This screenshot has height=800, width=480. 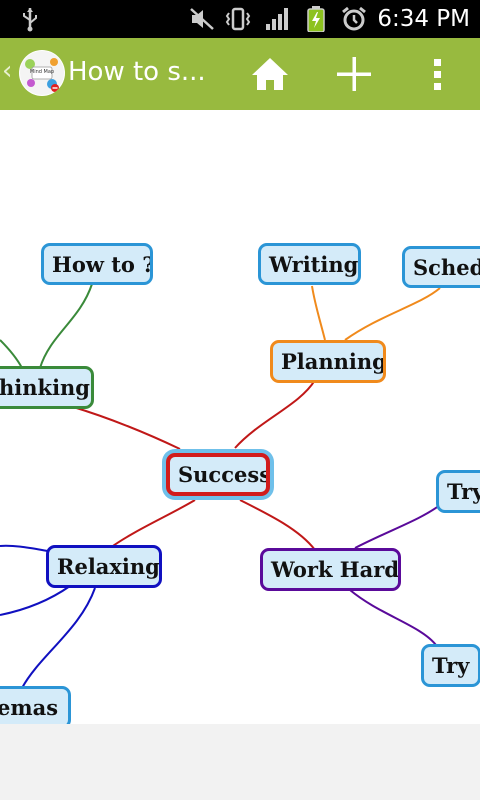 I want to click on node-label: Success, so click(x=224, y=474).